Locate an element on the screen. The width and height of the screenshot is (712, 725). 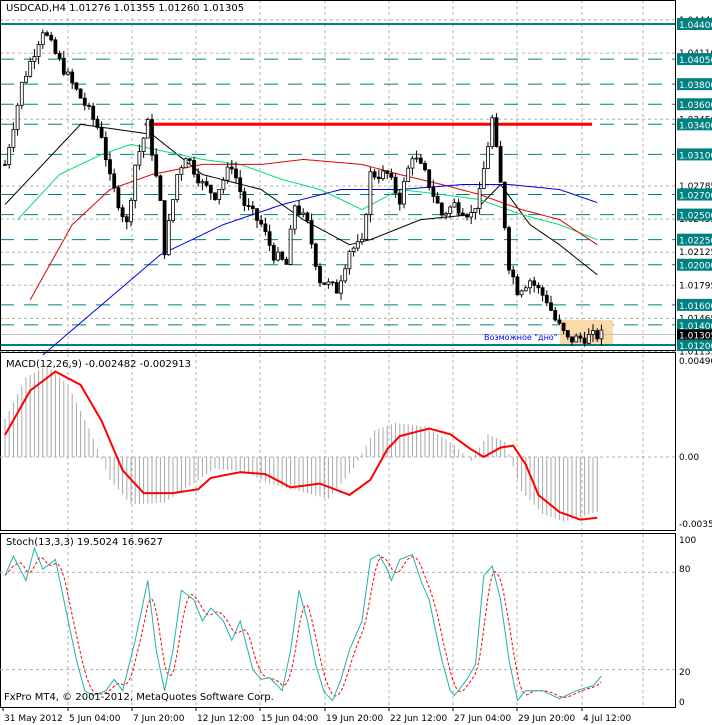
level-label: 1.02000 is located at coordinates (695, 267).